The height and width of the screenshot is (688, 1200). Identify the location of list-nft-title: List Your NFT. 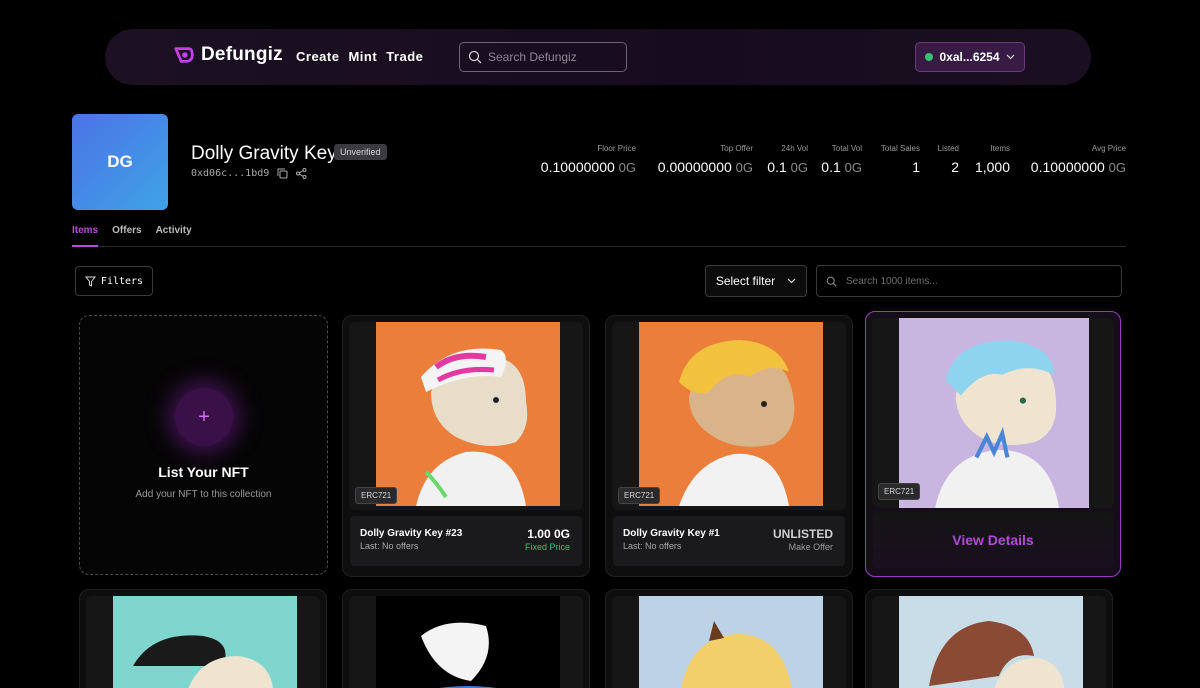
(203, 472).